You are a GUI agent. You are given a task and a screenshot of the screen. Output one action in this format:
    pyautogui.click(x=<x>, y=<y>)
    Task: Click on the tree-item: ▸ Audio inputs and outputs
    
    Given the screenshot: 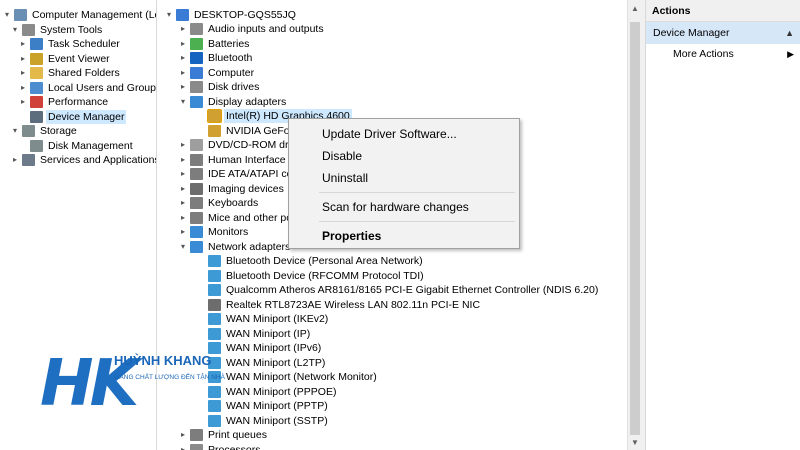 What is the action you would take?
    pyautogui.click(x=252, y=29)
    